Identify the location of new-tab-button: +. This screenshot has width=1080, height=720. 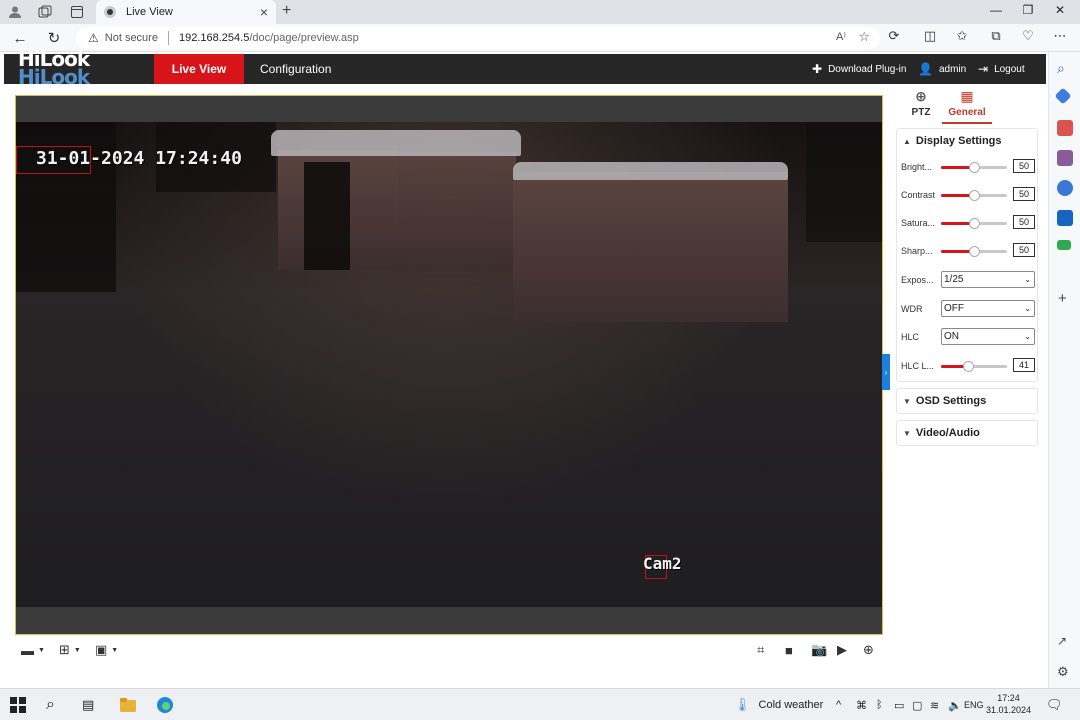
(286, 11).